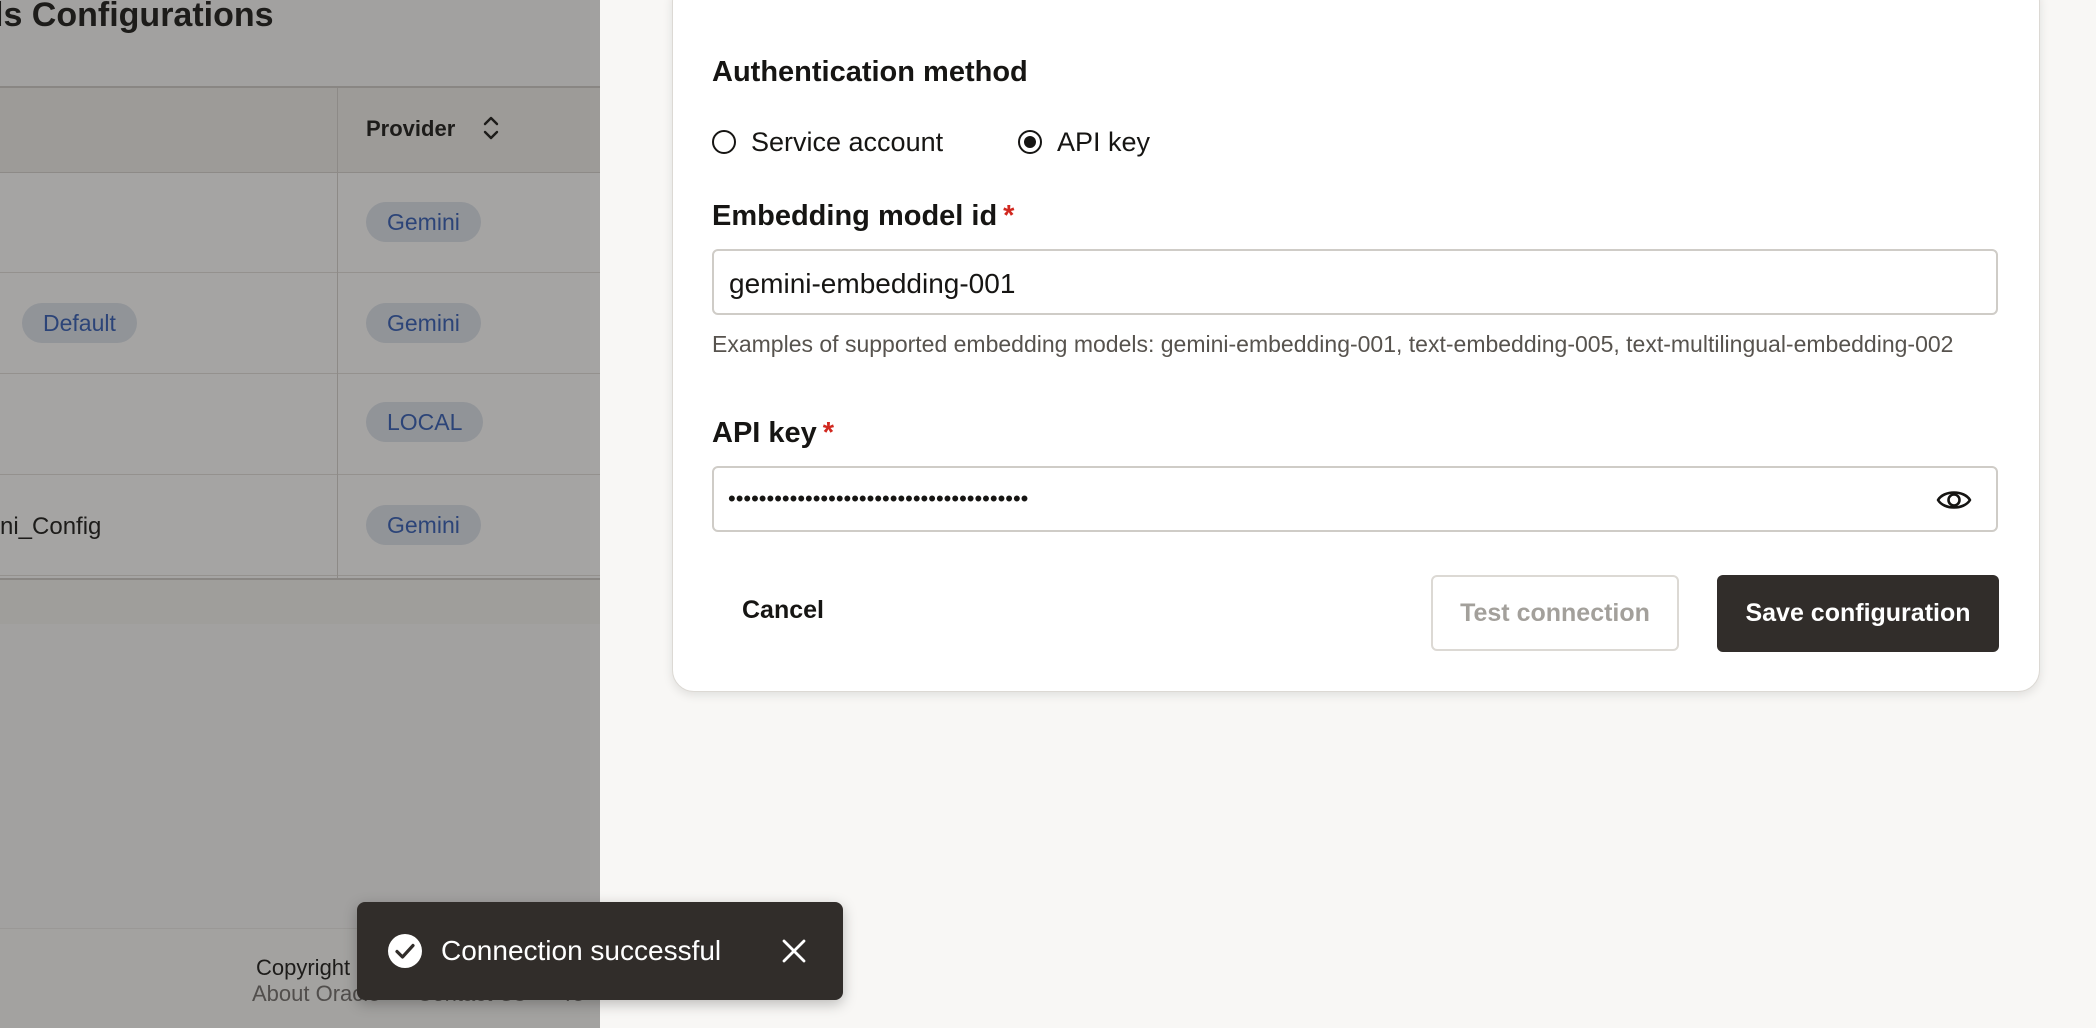 The height and width of the screenshot is (1028, 2096). Describe the element at coordinates (870, 72) in the screenshot. I see `auth-method-label: Authentication method` at that location.